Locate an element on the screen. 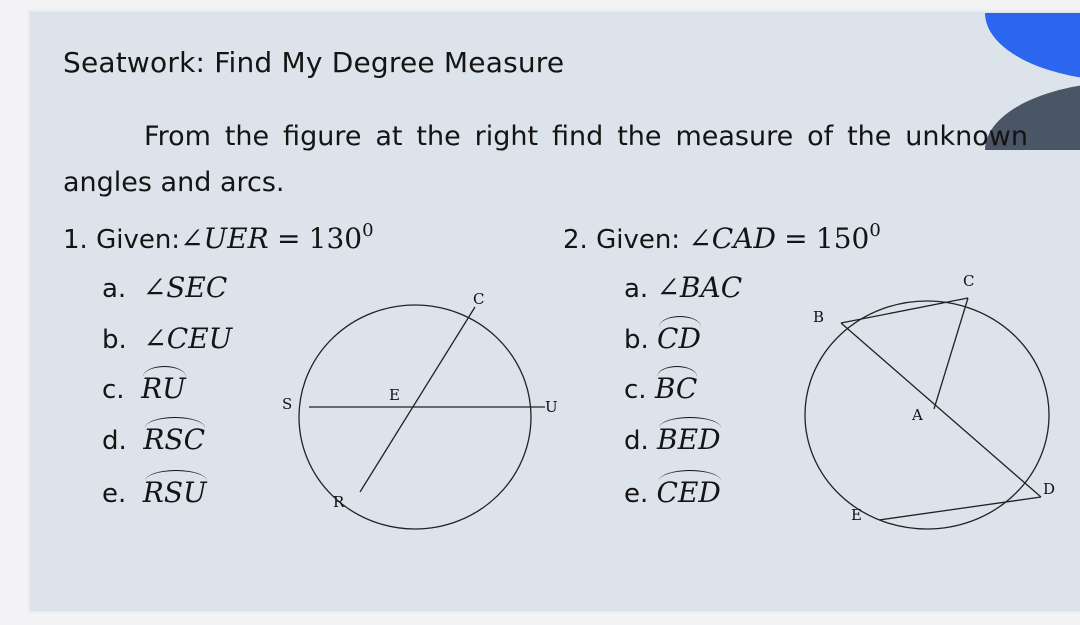  problem2-given: 2. Given: ∠CAD = 1500 is located at coordinates (722, 237).